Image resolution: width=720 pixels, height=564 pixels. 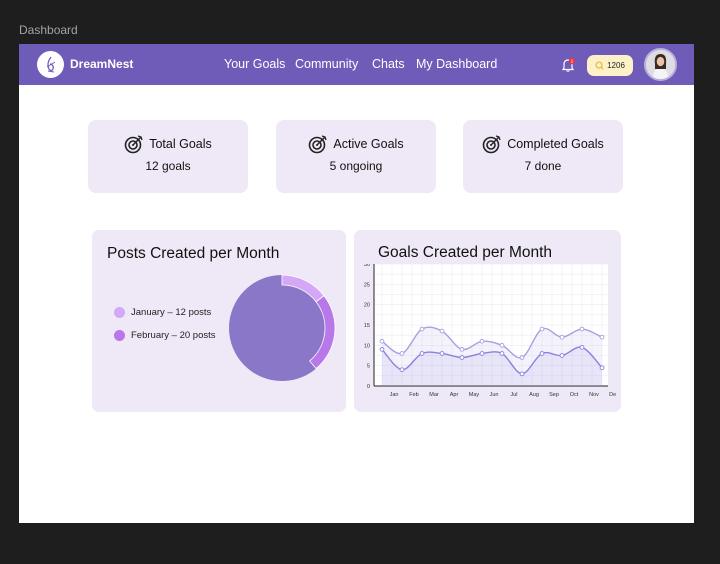 I want to click on y-tick-label: 25, so click(x=367, y=285).